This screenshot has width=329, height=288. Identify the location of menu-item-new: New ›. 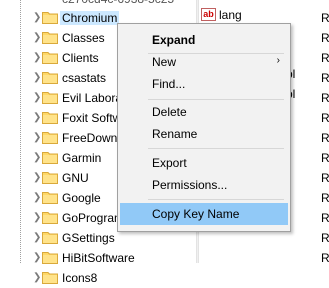
(204, 62).